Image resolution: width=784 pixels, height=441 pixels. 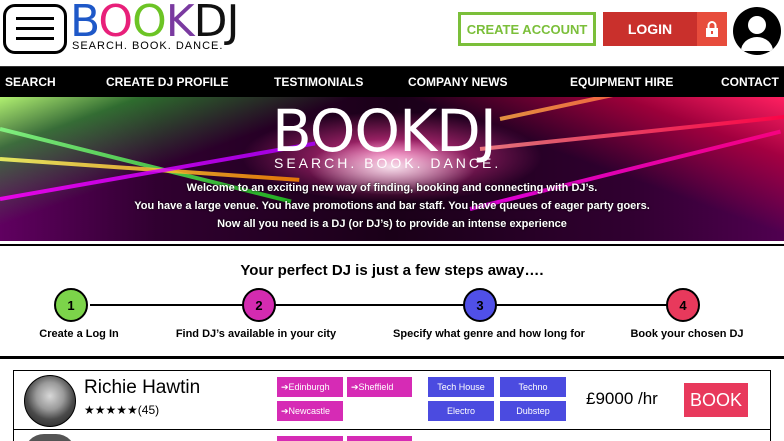 What do you see at coordinates (142, 388) in the screenshot?
I see `dj-name: Richie Hawtin` at bounding box center [142, 388].